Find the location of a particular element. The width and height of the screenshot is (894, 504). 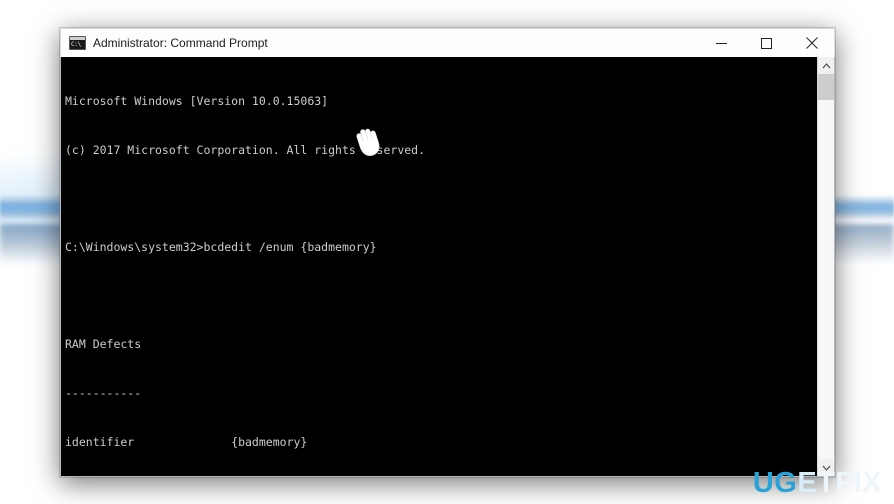

console-scrollbar is located at coordinates (825, 266).